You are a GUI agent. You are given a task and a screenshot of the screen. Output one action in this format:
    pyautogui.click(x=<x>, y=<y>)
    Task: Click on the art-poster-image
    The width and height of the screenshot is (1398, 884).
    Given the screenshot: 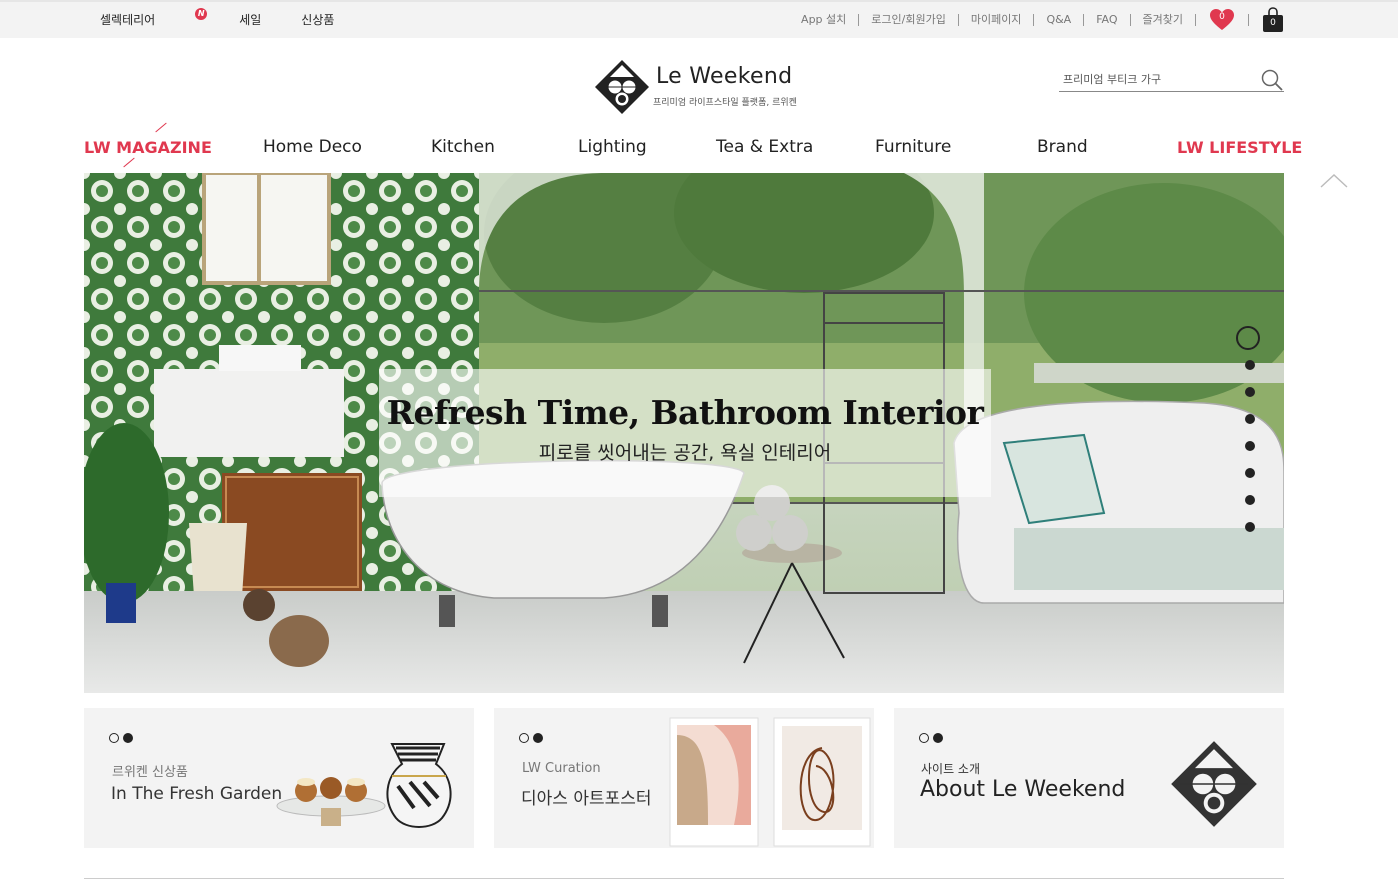 What is the action you would take?
    pyautogui.click(x=770, y=782)
    